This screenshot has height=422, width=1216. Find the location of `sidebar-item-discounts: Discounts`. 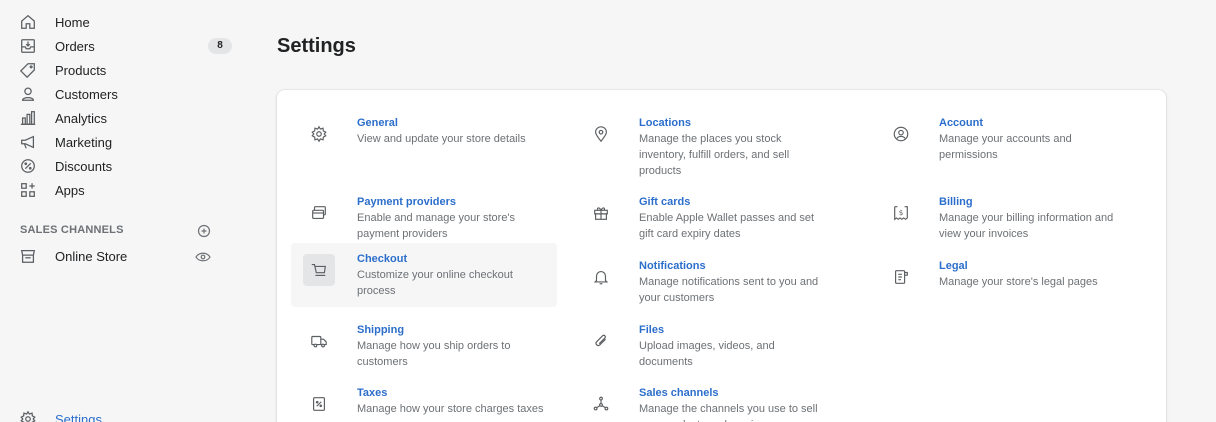

sidebar-item-discounts: Discounts is located at coordinates (123, 166).